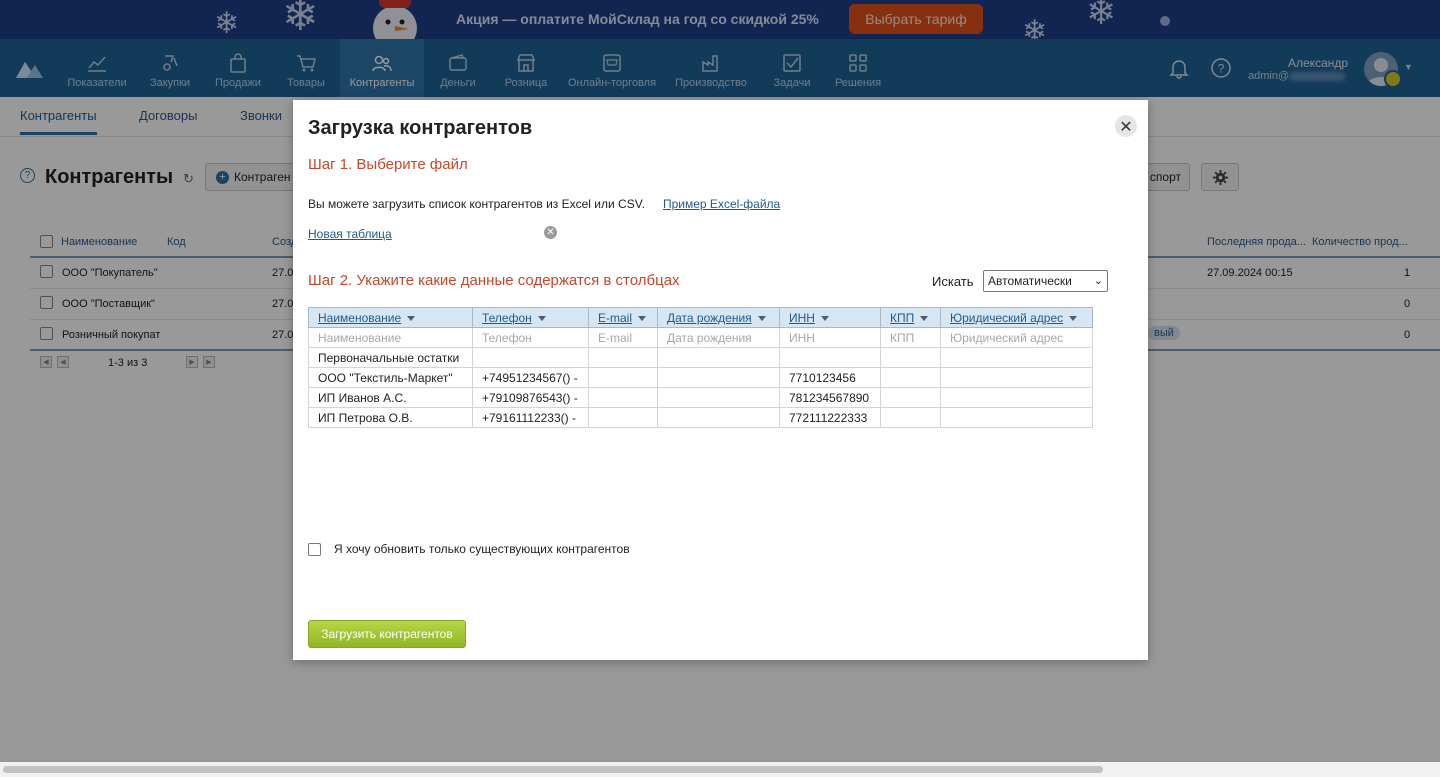 The height and width of the screenshot is (777, 1440). I want to click on search-mode-label: Искать, so click(953, 281).